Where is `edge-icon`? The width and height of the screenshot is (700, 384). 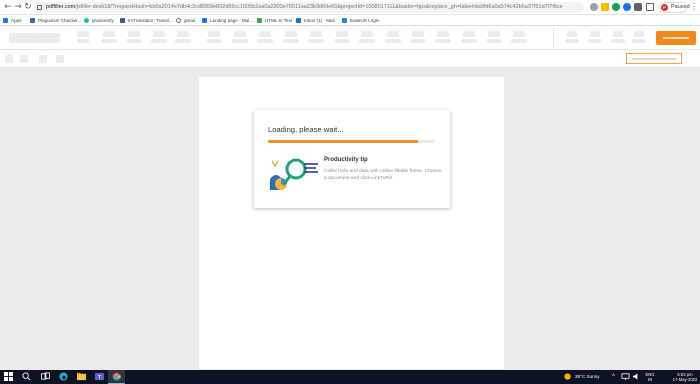
edge-icon is located at coordinates (63, 376).